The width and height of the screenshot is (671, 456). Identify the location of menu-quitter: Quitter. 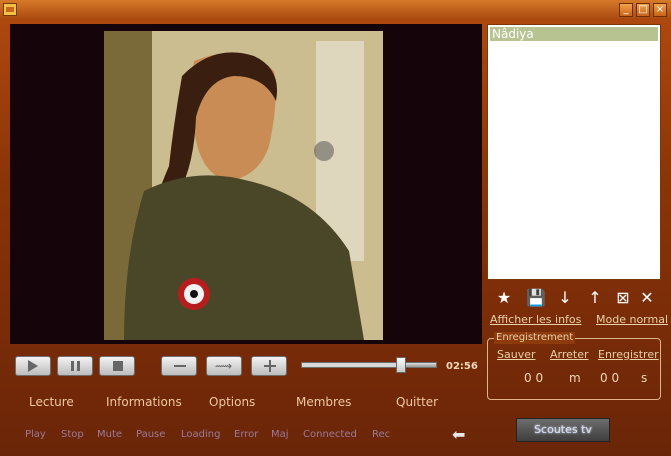
(417, 402).